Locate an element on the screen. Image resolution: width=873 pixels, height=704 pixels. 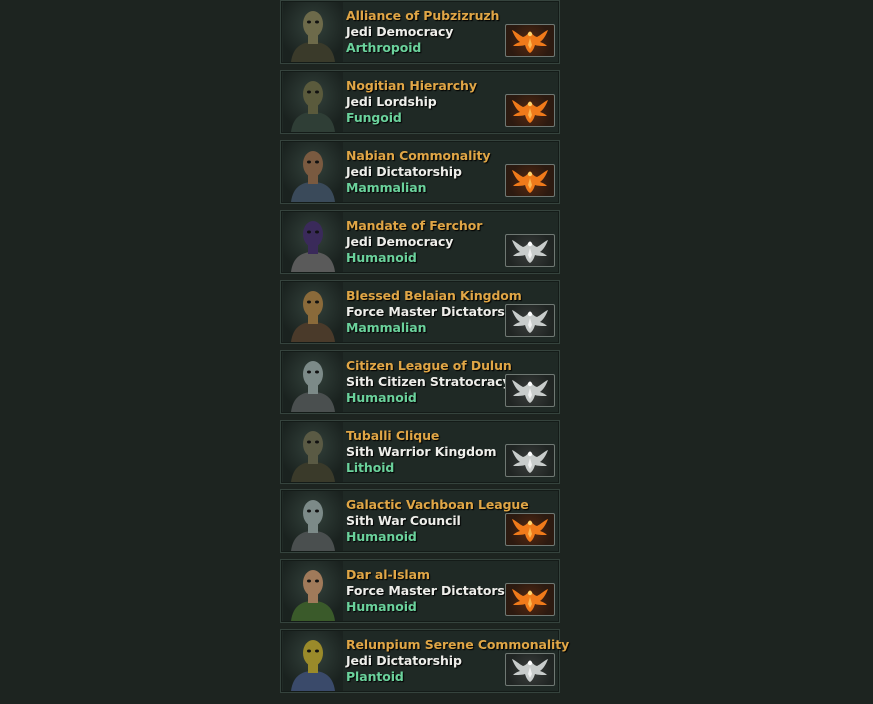
empire-row: Nogitian Hierarchy Jedi Lordship Fungoid is located at coordinates (420, 102).